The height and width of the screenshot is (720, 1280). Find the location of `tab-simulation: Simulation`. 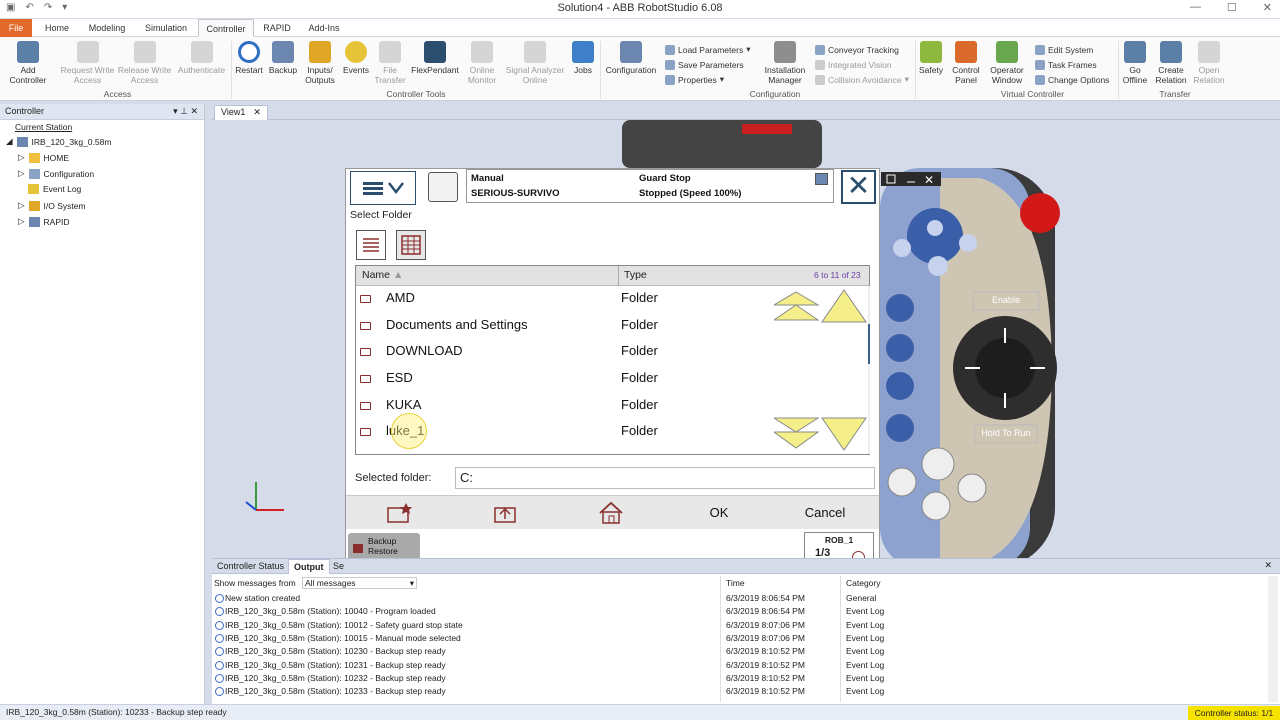

tab-simulation: Simulation is located at coordinates (166, 28).